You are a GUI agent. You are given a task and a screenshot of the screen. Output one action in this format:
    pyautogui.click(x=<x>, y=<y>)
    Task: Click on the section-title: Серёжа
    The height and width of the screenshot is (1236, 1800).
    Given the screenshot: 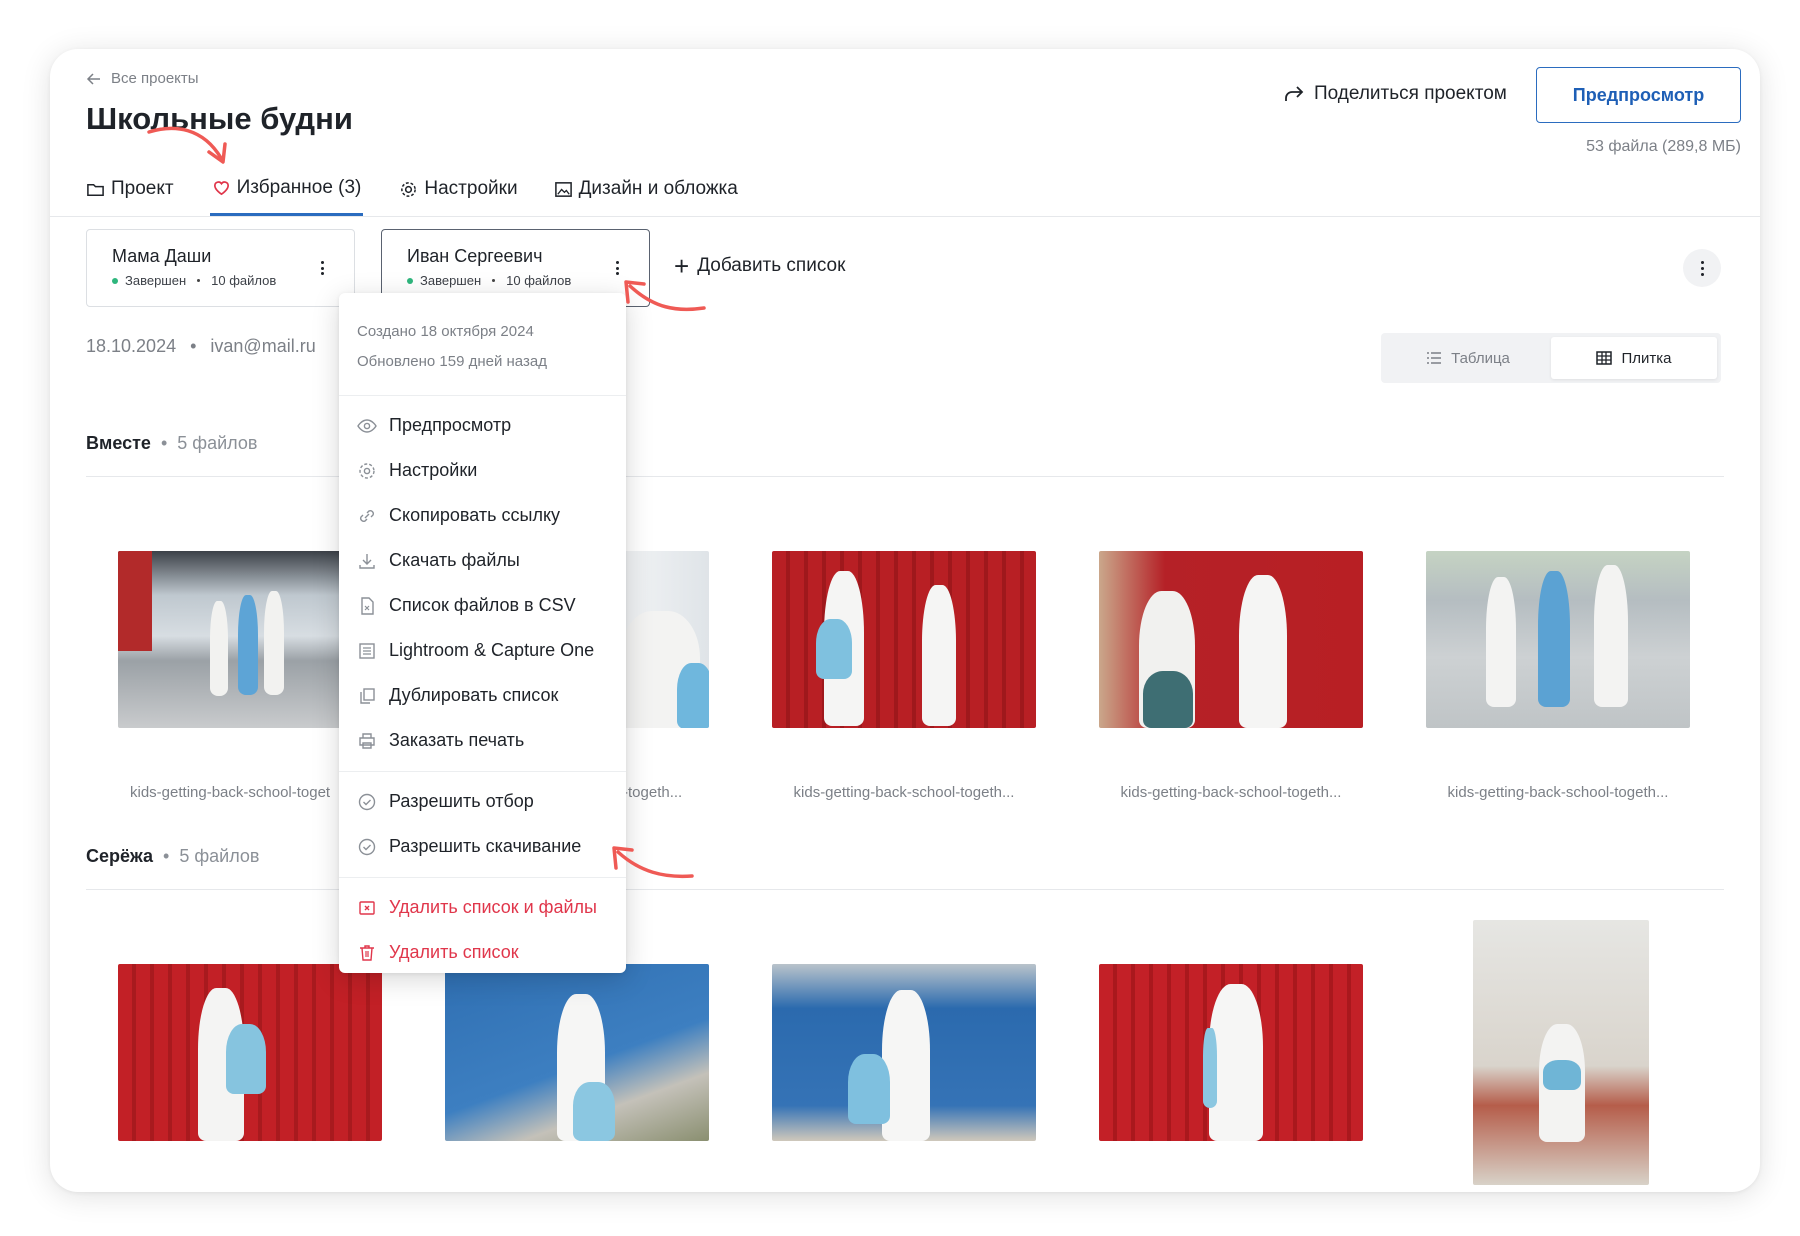 What is the action you would take?
    pyautogui.click(x=120, y=856)
    